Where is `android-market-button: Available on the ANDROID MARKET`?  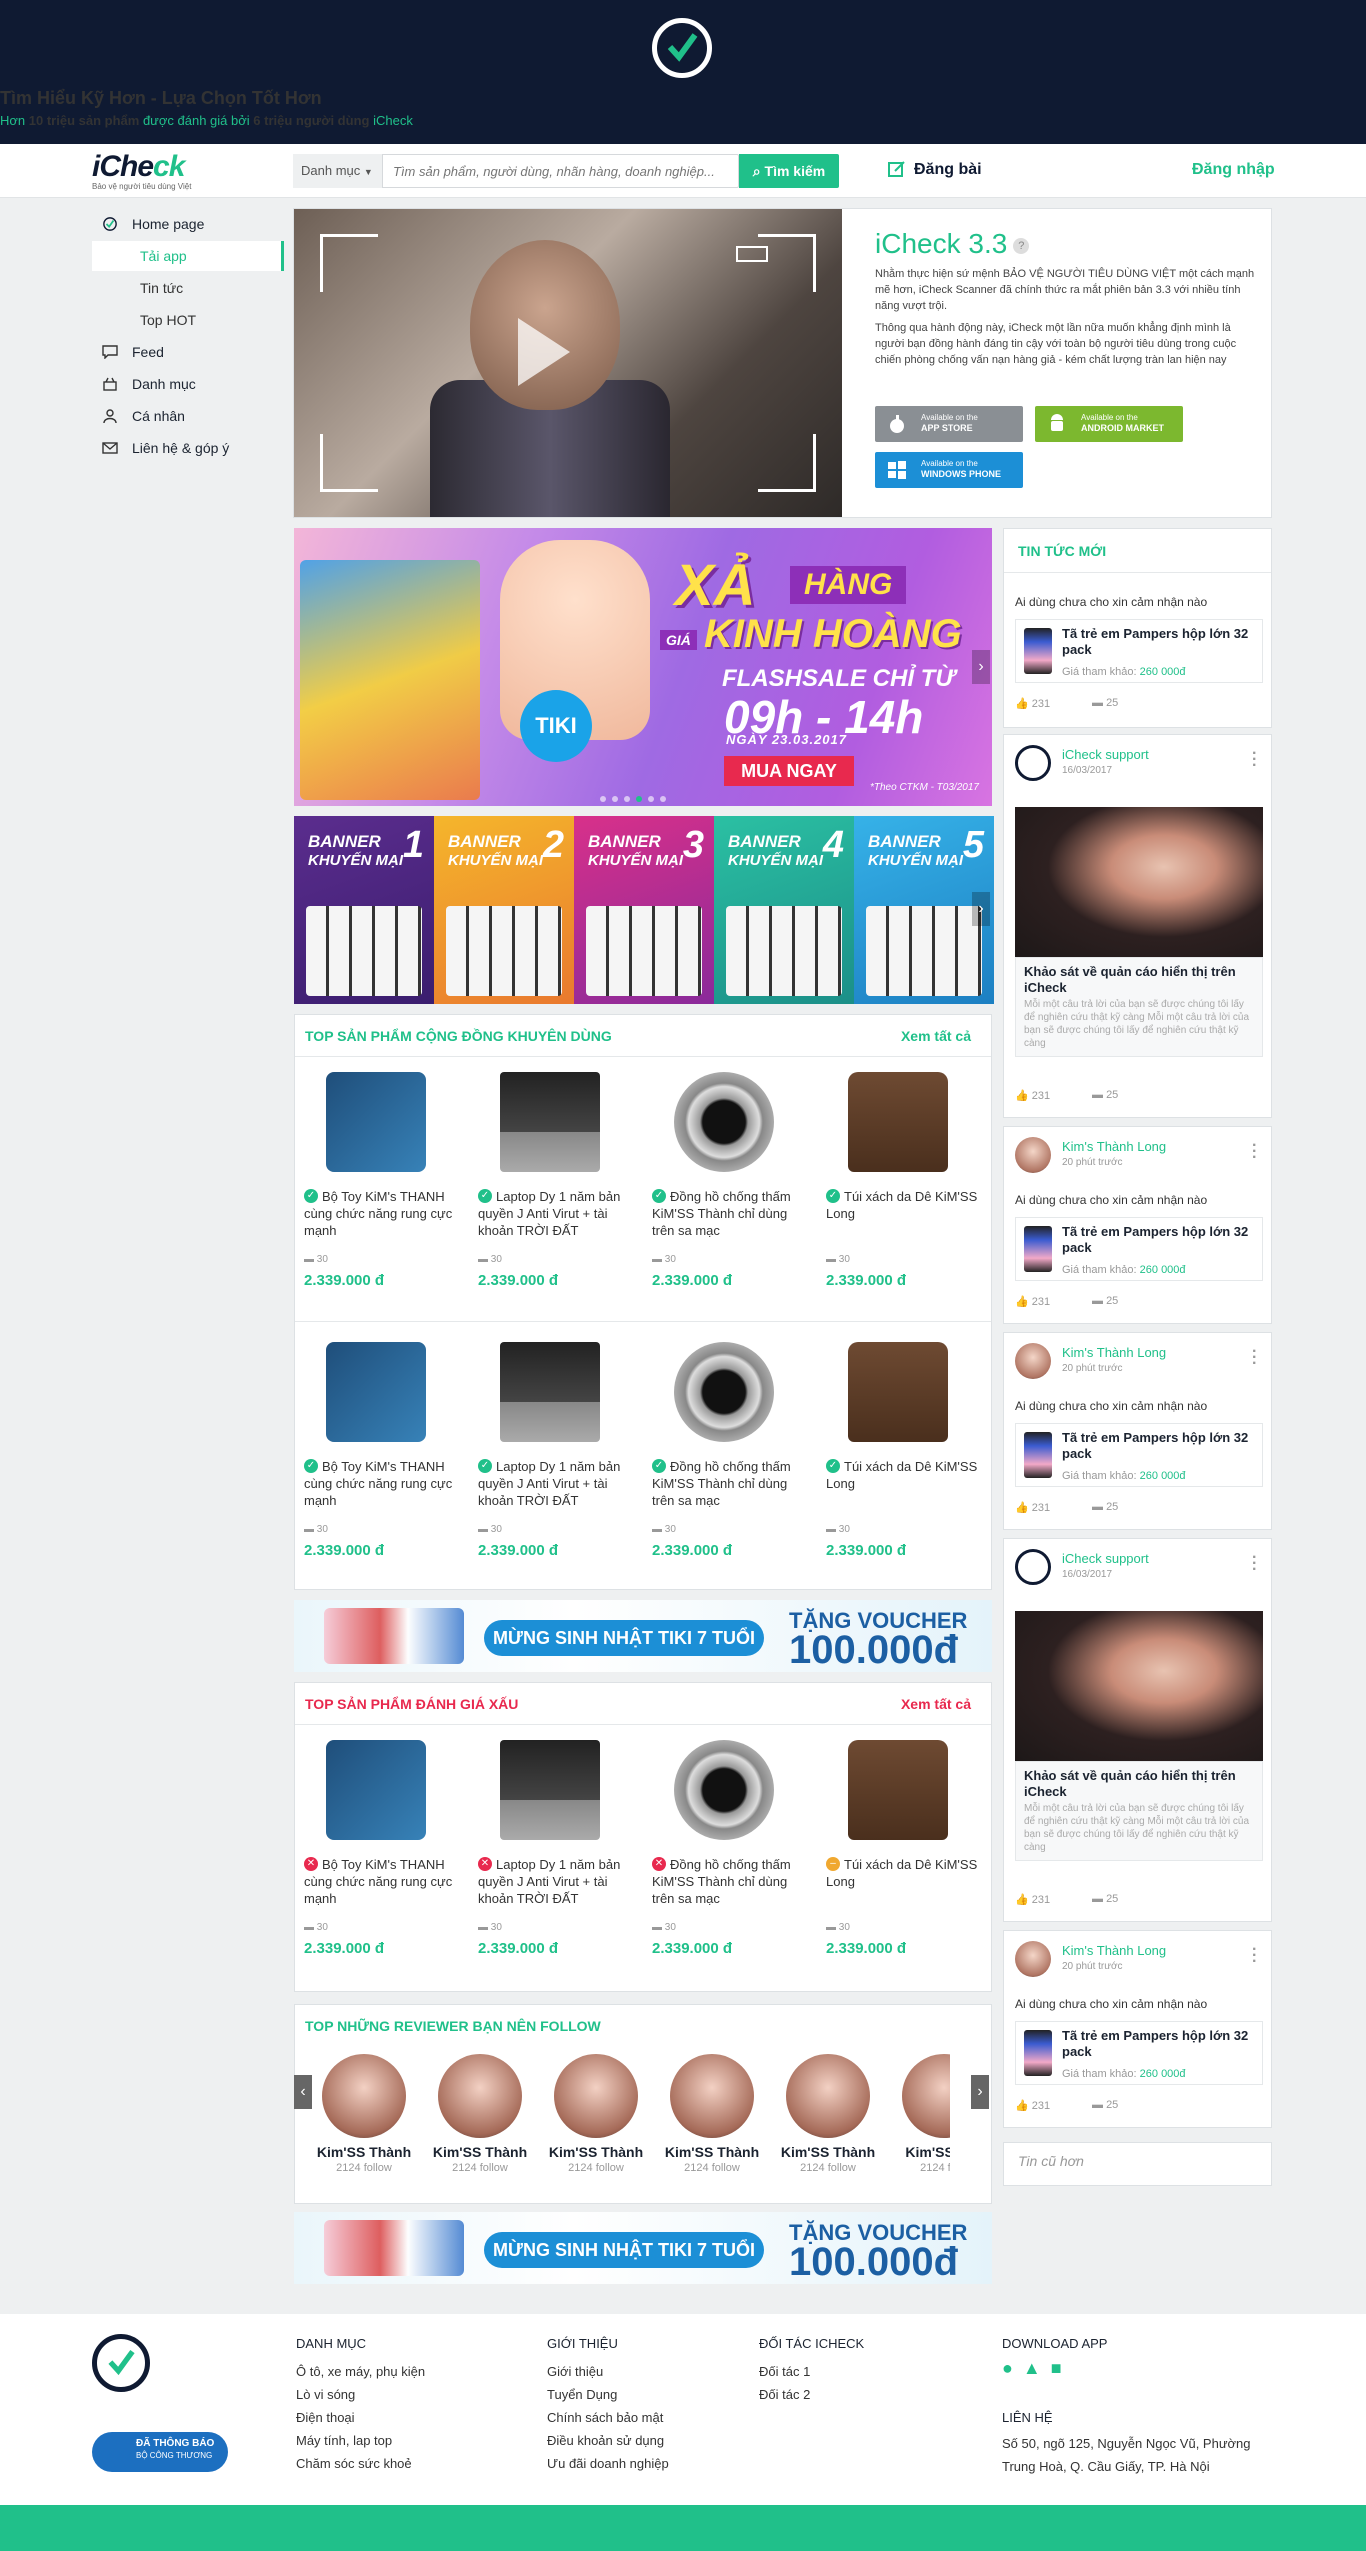
android-market-button: Available on the ANDROID MARKET is located at coordinates (1109, 424).